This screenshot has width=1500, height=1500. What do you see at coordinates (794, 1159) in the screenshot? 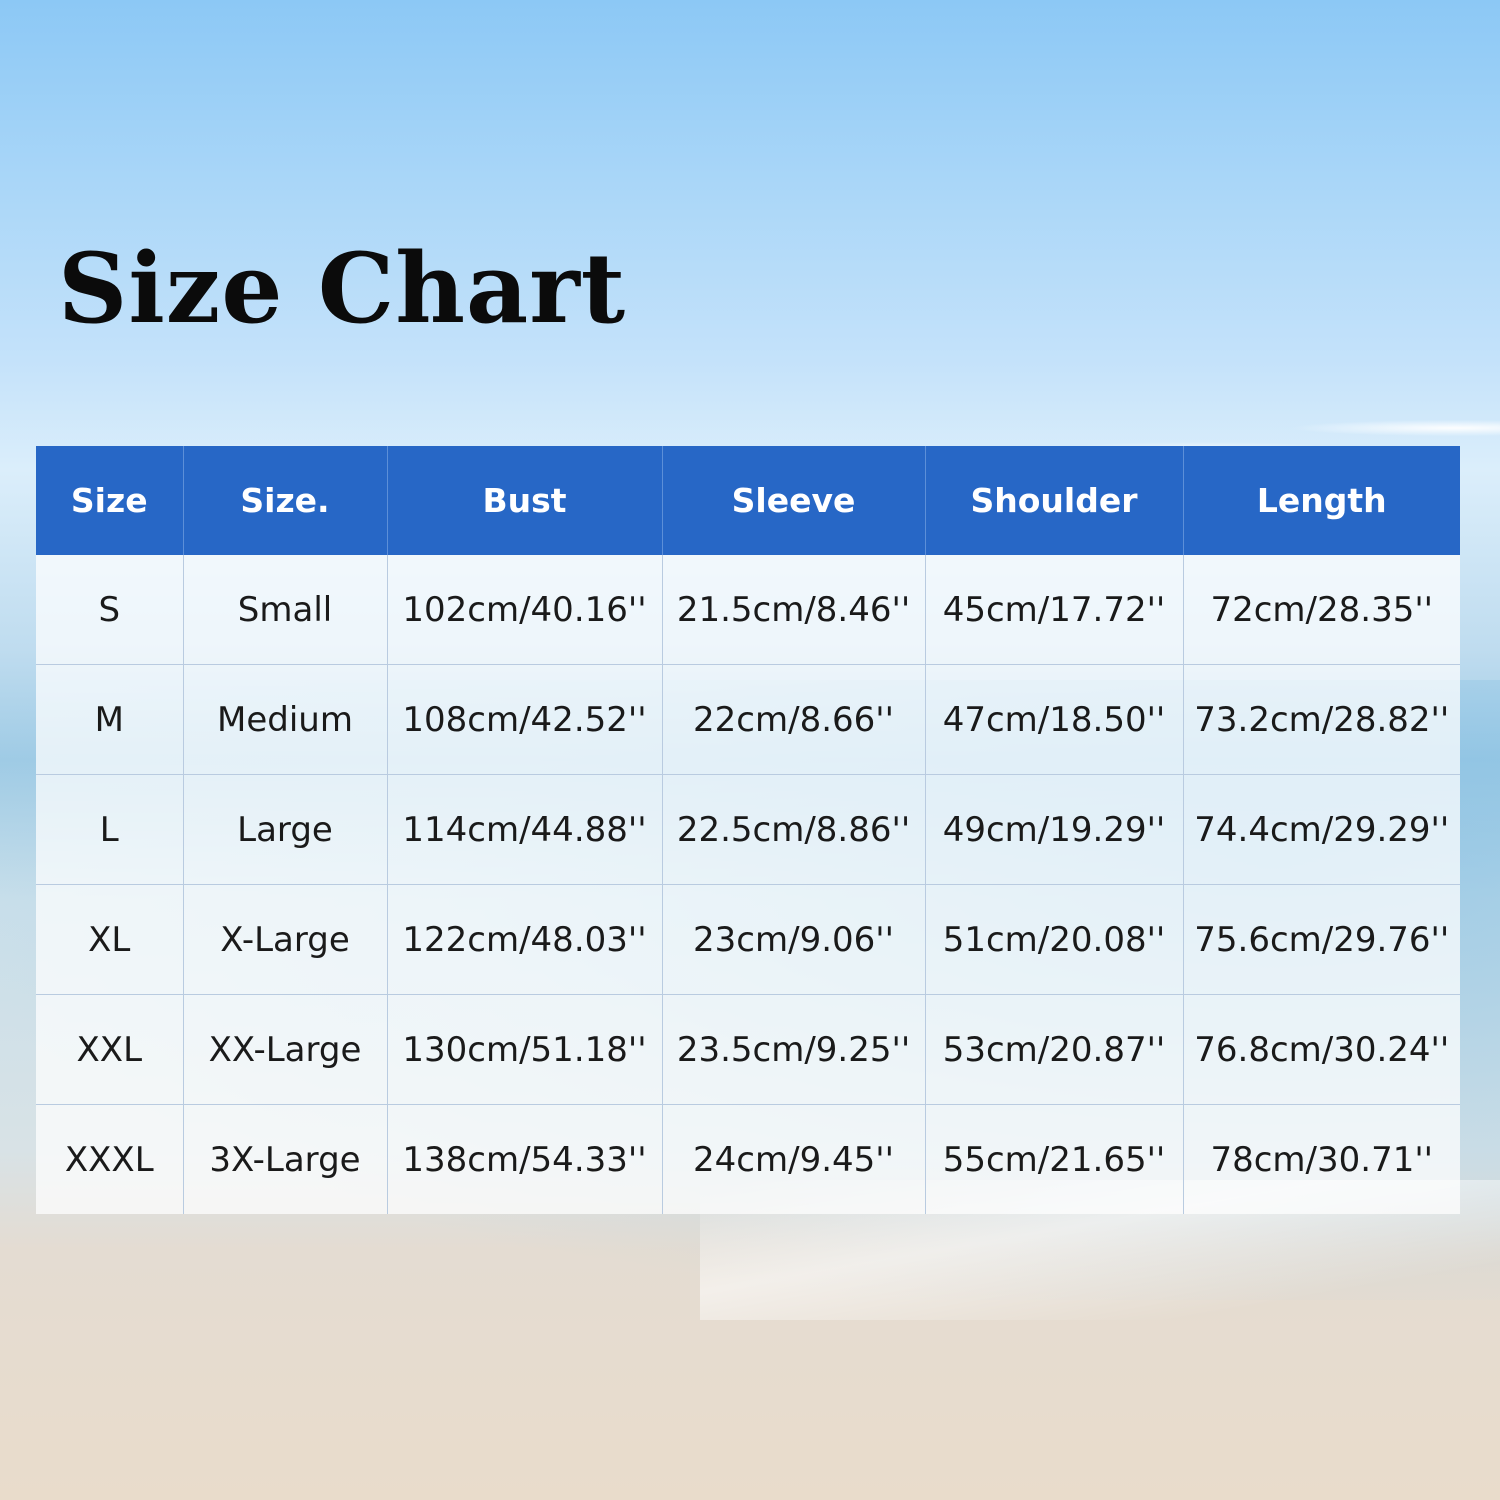
I see `table-cell: 24cm/9.45''` at bounding box center [794, 1159].